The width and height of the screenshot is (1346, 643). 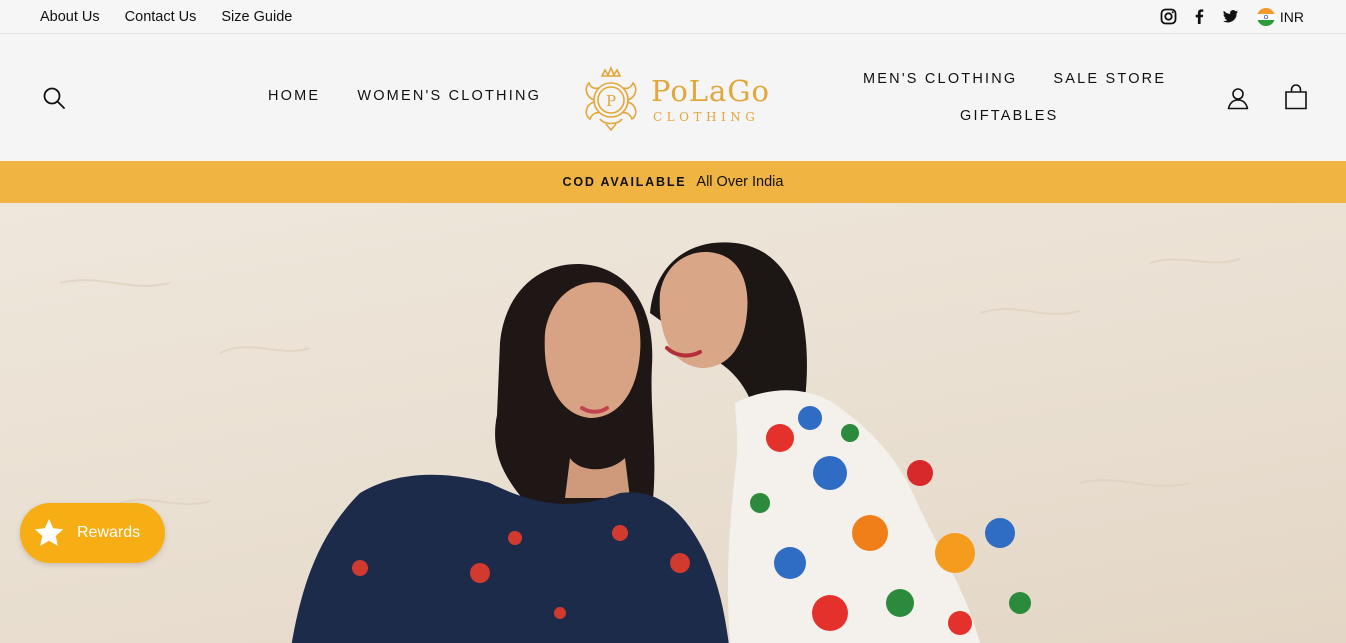 What do you see at coordinates (1238, 98) in the screenshot?
I see `user-icon` at bounding box center [1238, 98].